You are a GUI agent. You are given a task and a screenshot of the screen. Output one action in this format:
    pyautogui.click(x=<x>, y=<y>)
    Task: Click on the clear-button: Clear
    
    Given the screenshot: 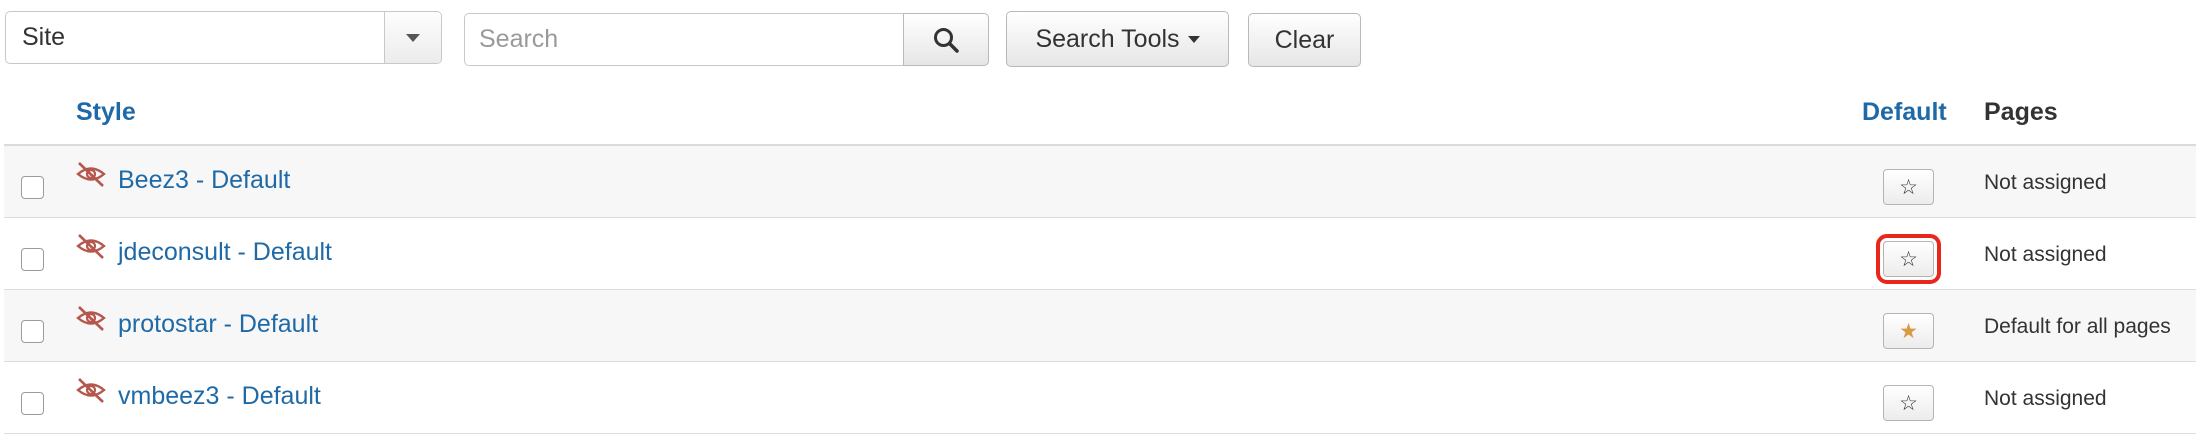 What is the action you would take?
    pyautogui.click(x=1304, y=40)
    